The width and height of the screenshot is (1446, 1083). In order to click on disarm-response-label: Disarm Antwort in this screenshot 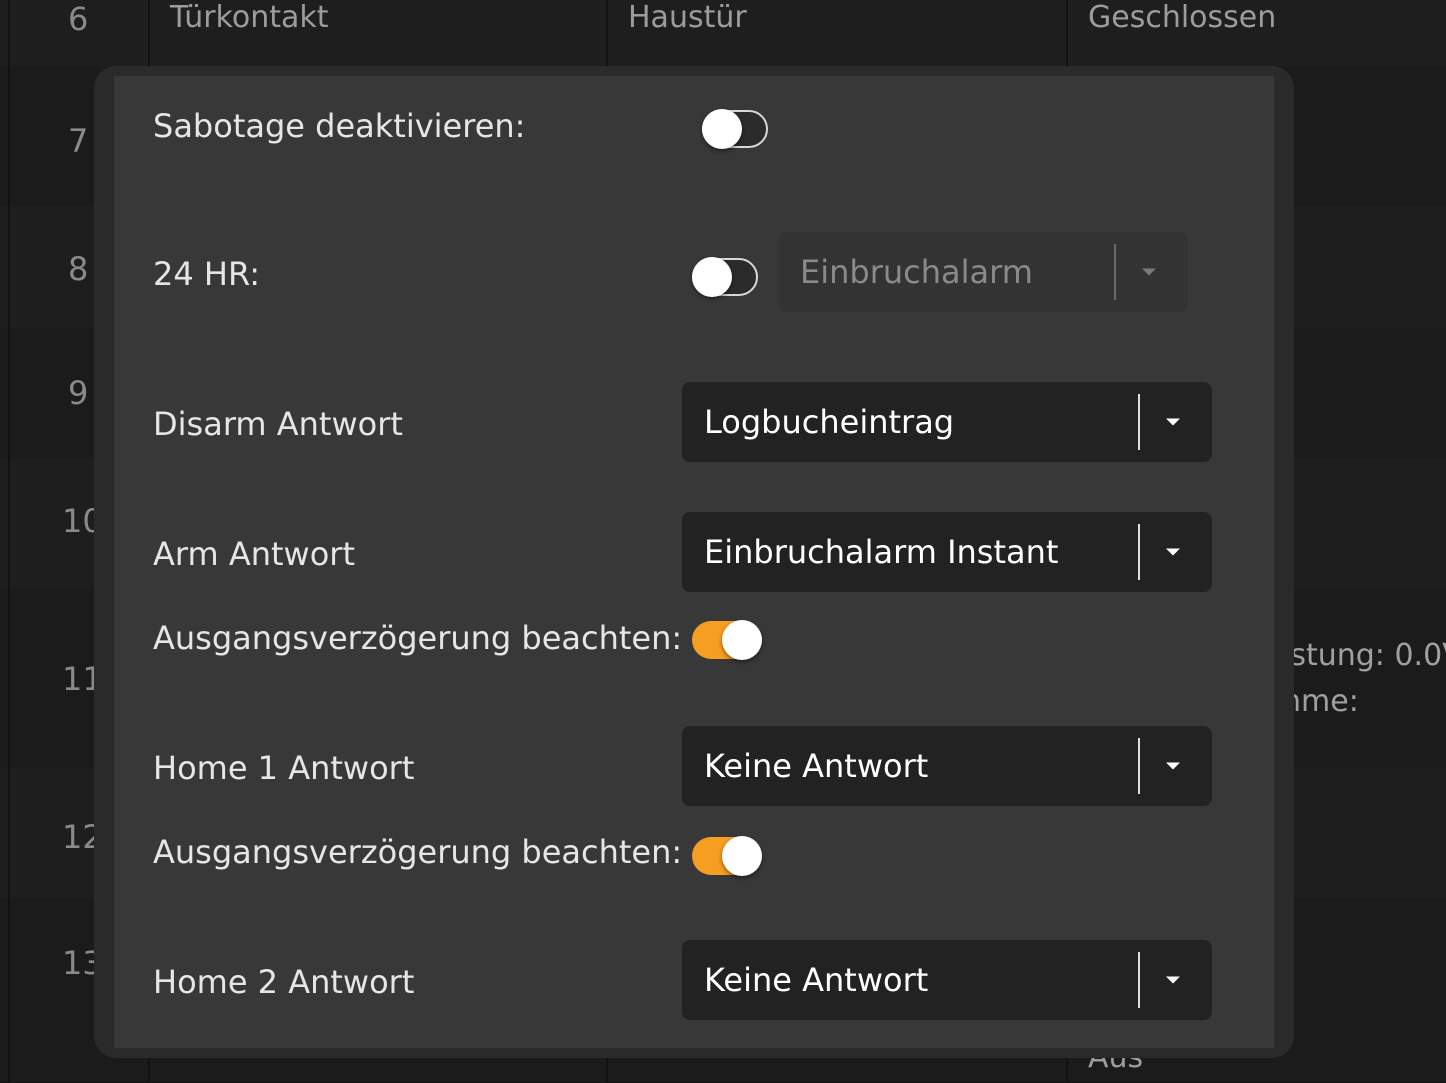, I will do `click(278, 424)`.